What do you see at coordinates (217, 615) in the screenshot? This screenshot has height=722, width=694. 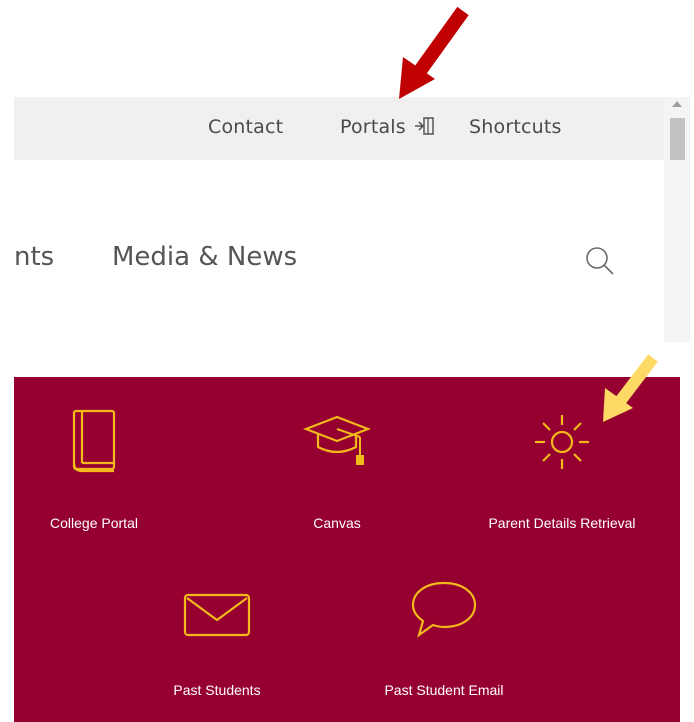 I see `envelope-icon` at bounding box center [217, 615].